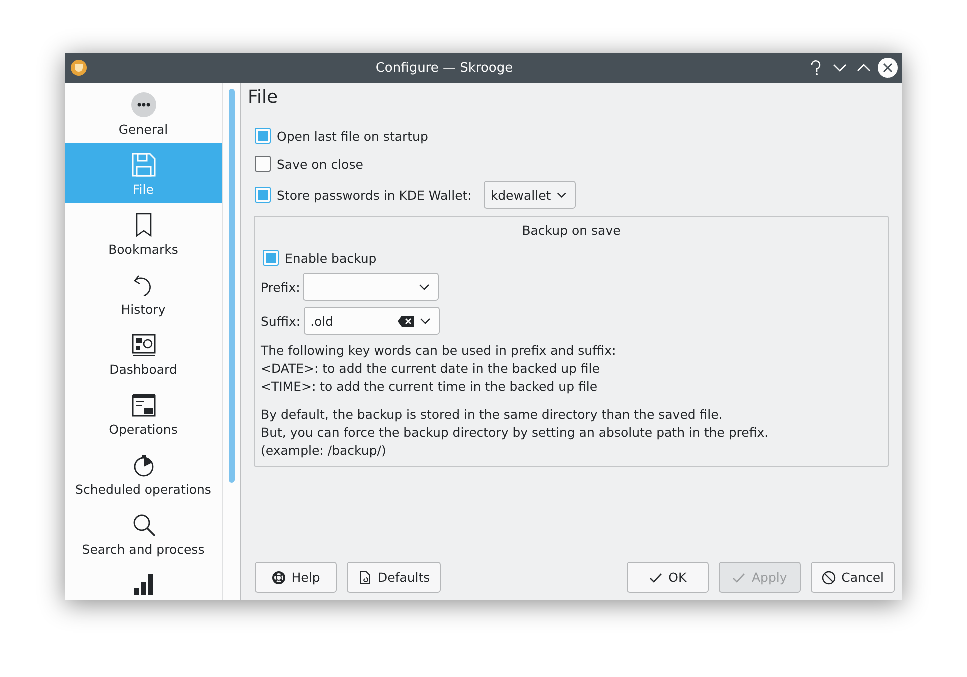 The image size is (967, 677). Describe the element at coordinates (374, 195) in the screenshot. I see `option-label: Store passwords in KDE Wallet:` at that location.